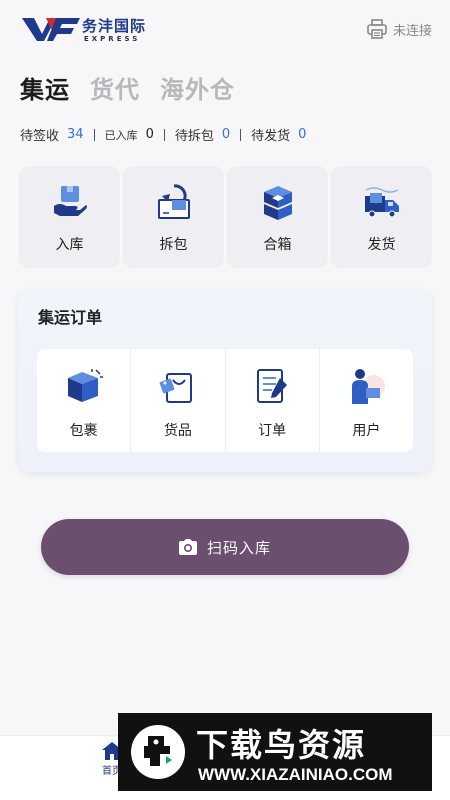 Image resolution: width=450 pixels, height=800 pixels. I want to click on action-inbound-button: 入库, so click(69, 217).